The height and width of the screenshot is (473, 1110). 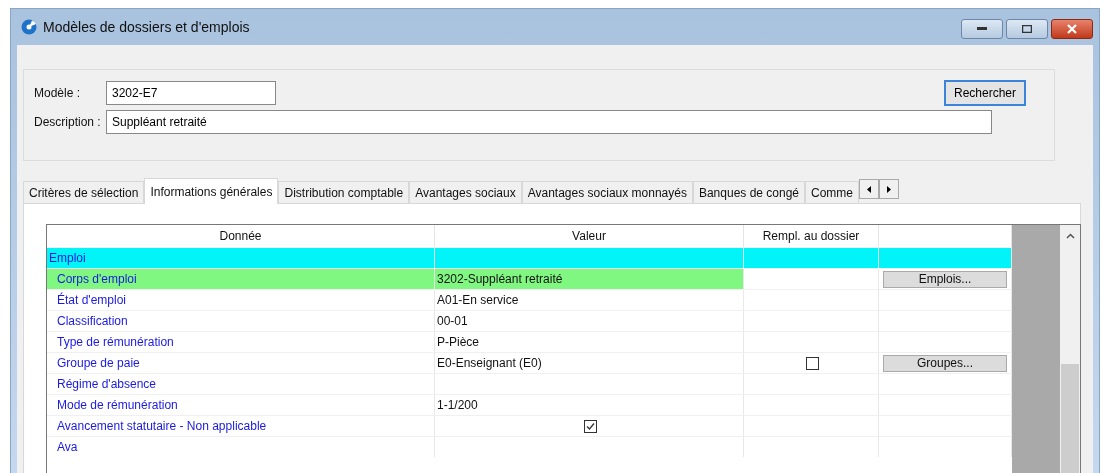 What do you see at coordinates (589, 300) in the screenshot?
I see `value-cell: A01-En service` at bounding box center [589, 300].